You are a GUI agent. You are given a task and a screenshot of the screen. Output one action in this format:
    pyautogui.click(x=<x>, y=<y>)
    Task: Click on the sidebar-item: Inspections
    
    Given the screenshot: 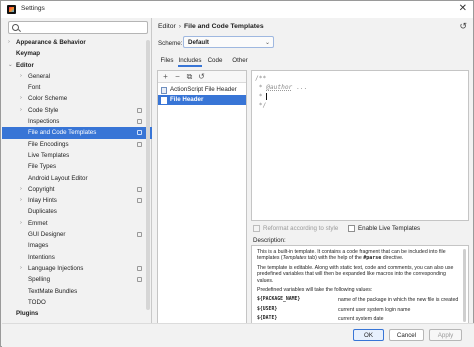 What is the action you would take?
    pyautogui.click(x=77, y=121)
    